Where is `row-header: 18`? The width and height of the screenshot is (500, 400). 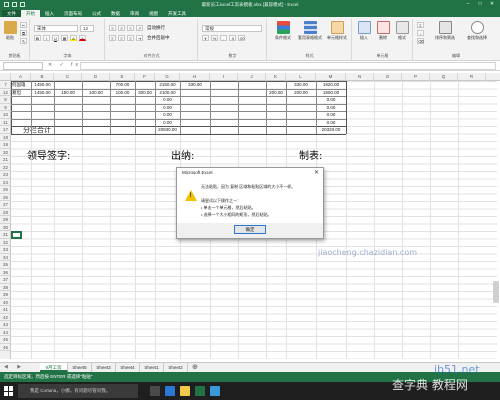 row-header: 18 is located at coordinates (5, 137).